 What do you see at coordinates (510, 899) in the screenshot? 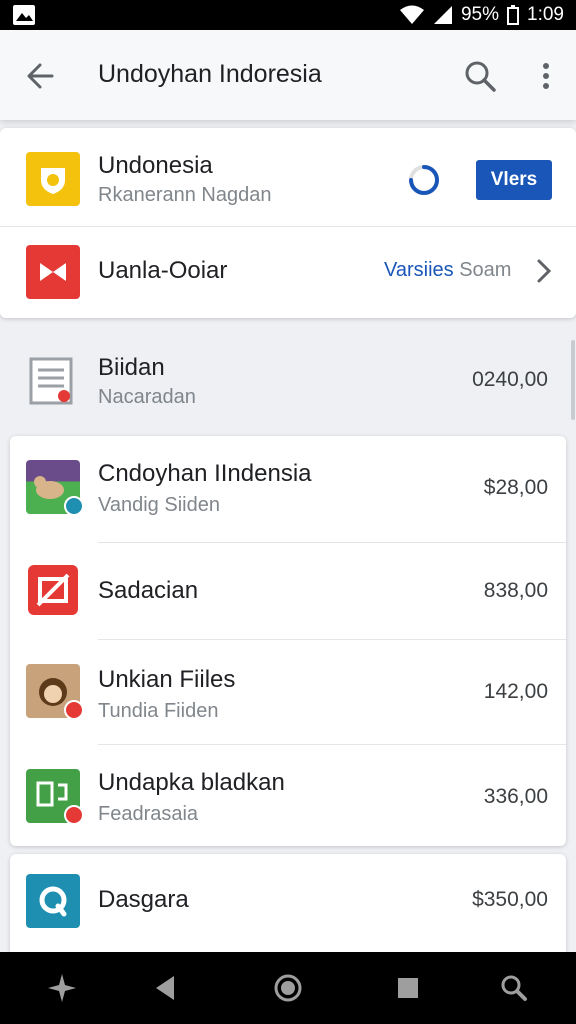
I see `item-price: $350,00` at bounding box center [510, 899].